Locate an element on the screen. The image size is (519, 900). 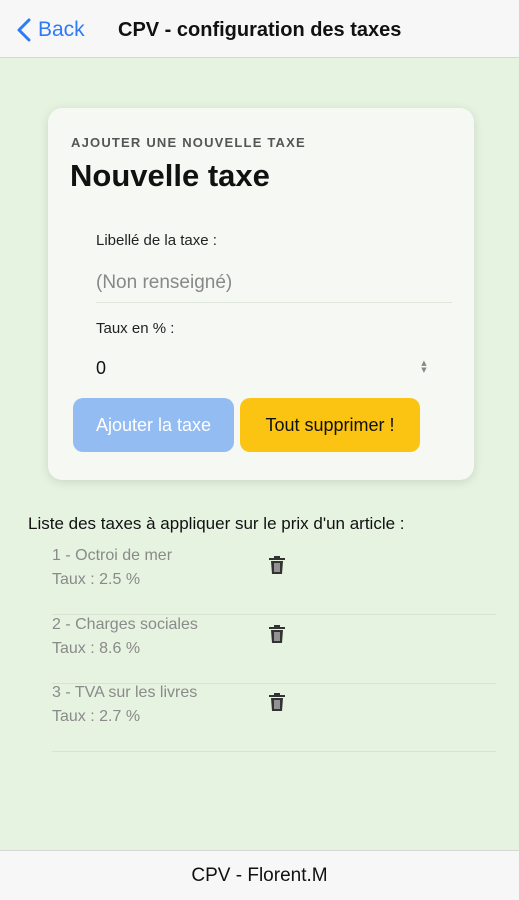
stepper-down-icon: ▼ is located at coordinates (423, 370).